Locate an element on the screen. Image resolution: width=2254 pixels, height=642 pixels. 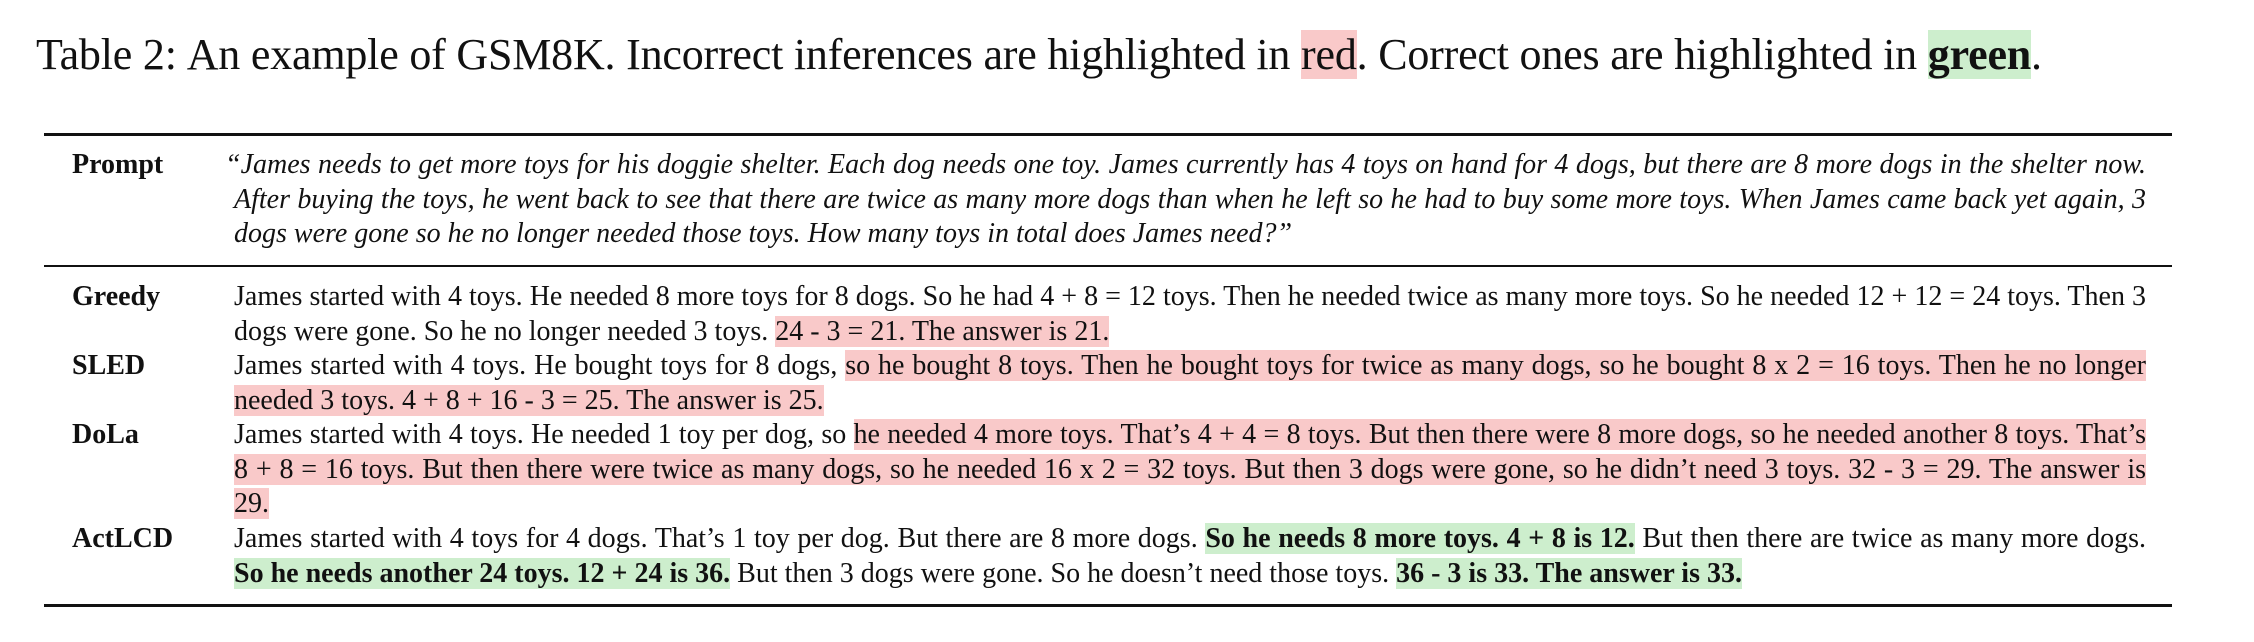
incorrect-inference: 24 - 3 = 21. The answer is 21. is located at coordinates (942, 331).